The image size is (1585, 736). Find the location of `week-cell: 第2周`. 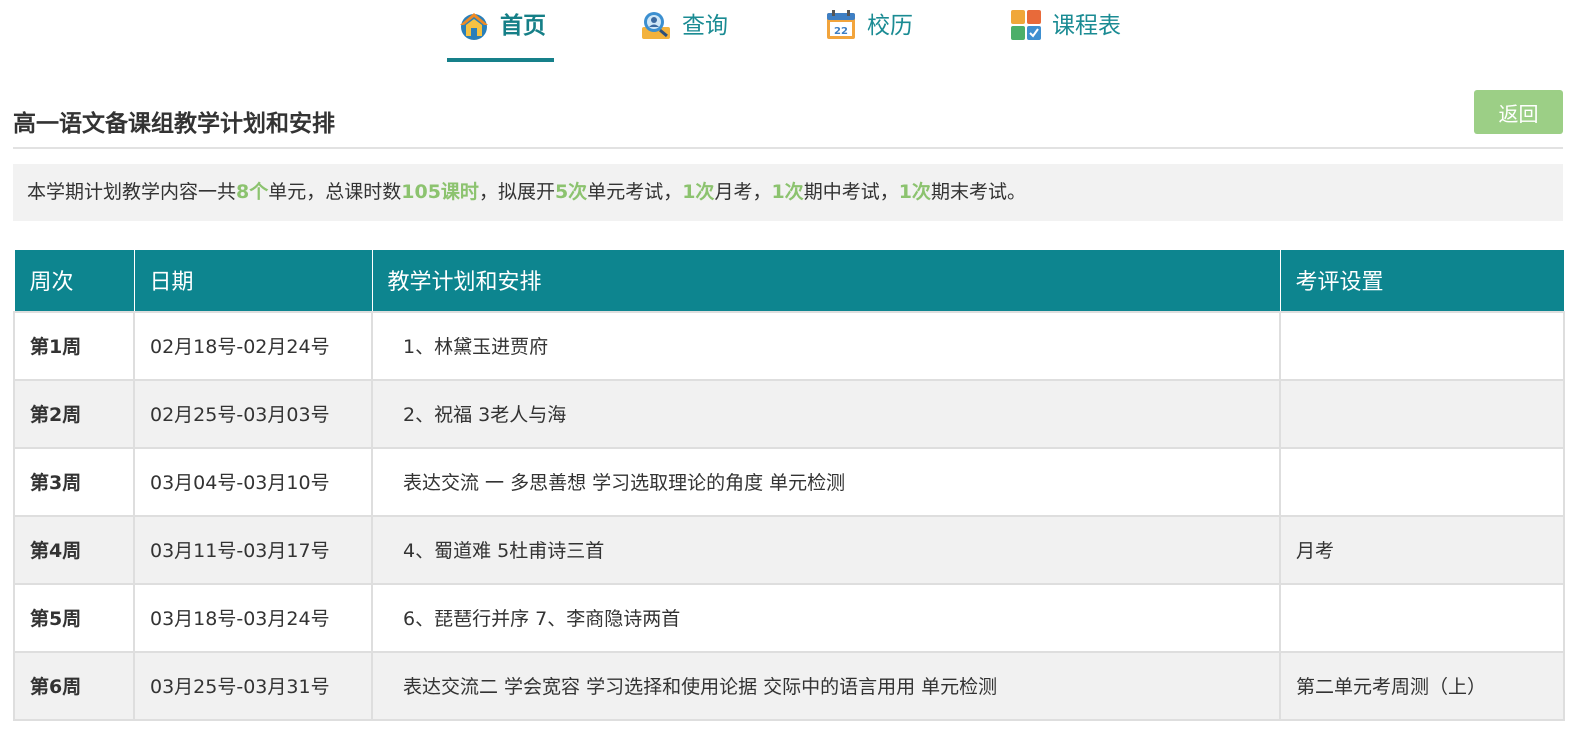

week-cell: 第2周 is located at coordinates (74, 413).